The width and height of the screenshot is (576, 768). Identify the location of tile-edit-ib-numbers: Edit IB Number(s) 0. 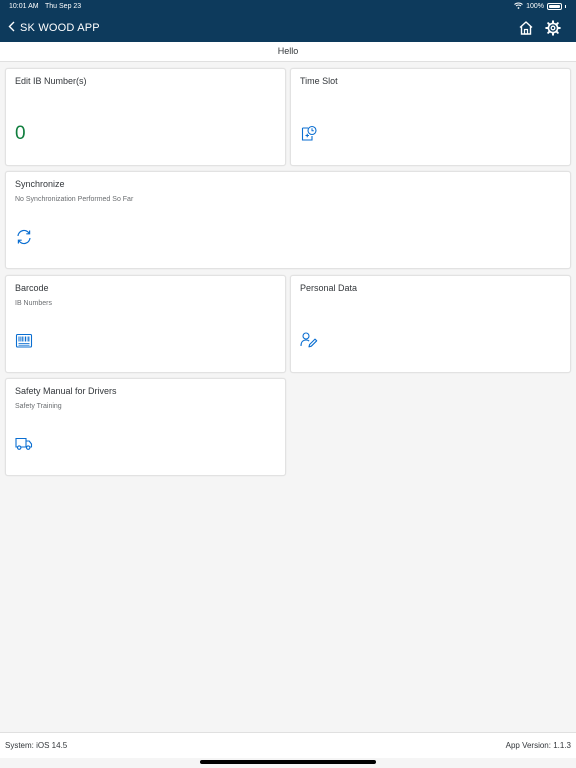
(145, 117).